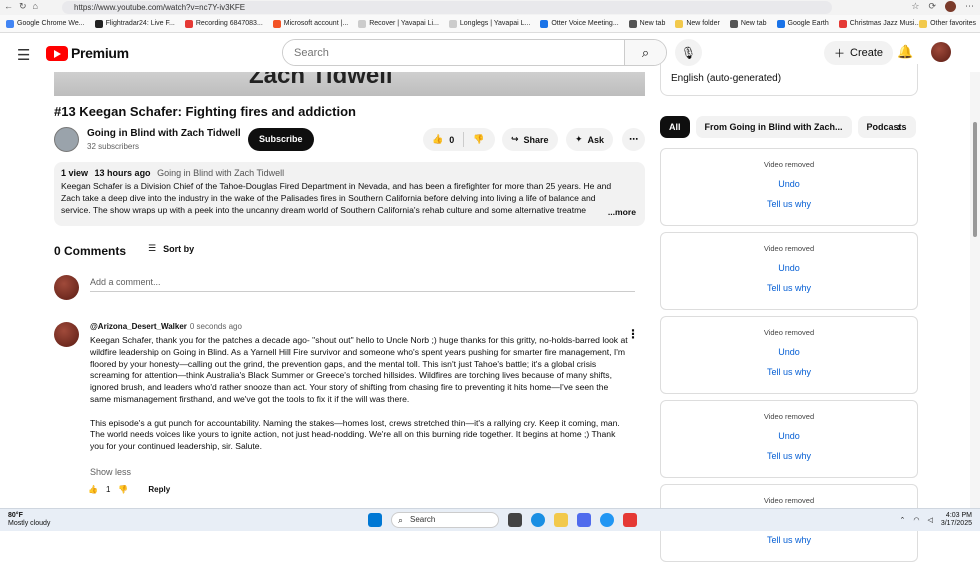 Image resolution: width=980 pixels, height=562 pixels. Describe the element at coordinates (8, 6) in the screenshot. I see `back-icon: ←` at that location.